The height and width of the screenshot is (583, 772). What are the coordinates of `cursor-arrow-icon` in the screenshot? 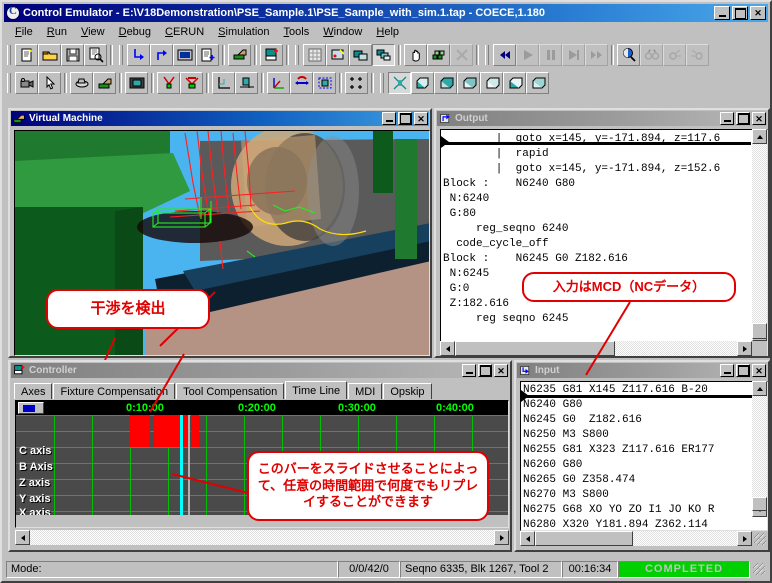 It's located at (49, 83).